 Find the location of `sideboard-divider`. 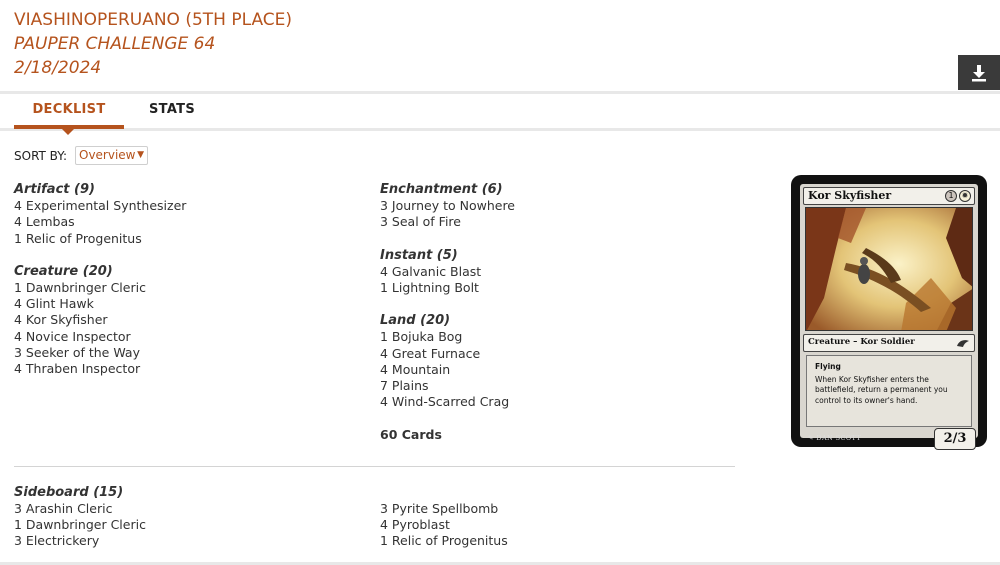

sideboard-divider is located at coordinates (374, 466).